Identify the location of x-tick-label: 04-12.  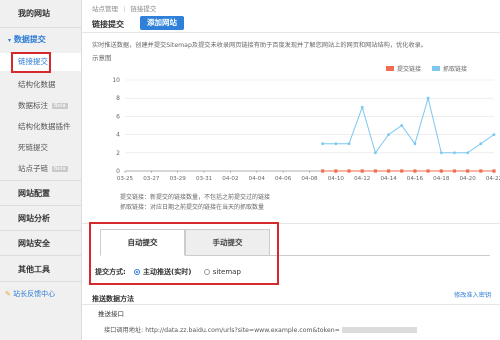
(362, 179).